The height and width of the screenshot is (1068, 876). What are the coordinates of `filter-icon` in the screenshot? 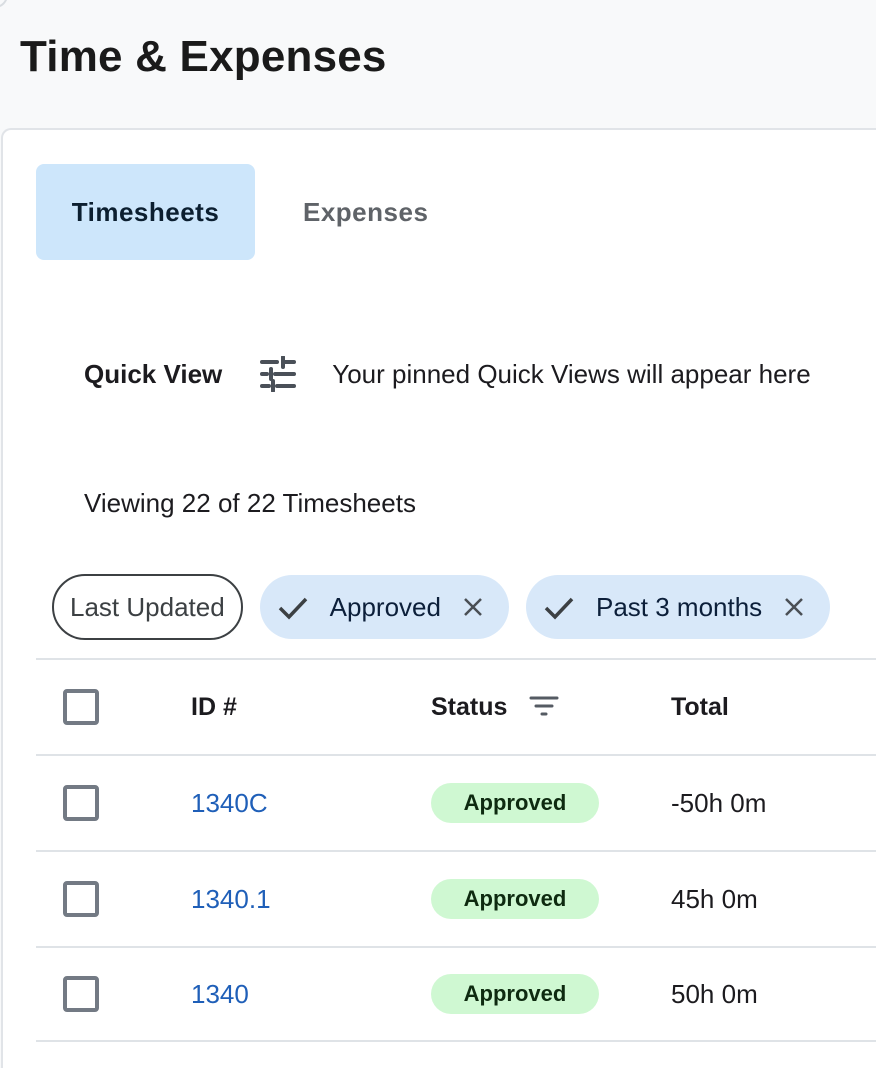 It's located at (544, 707).